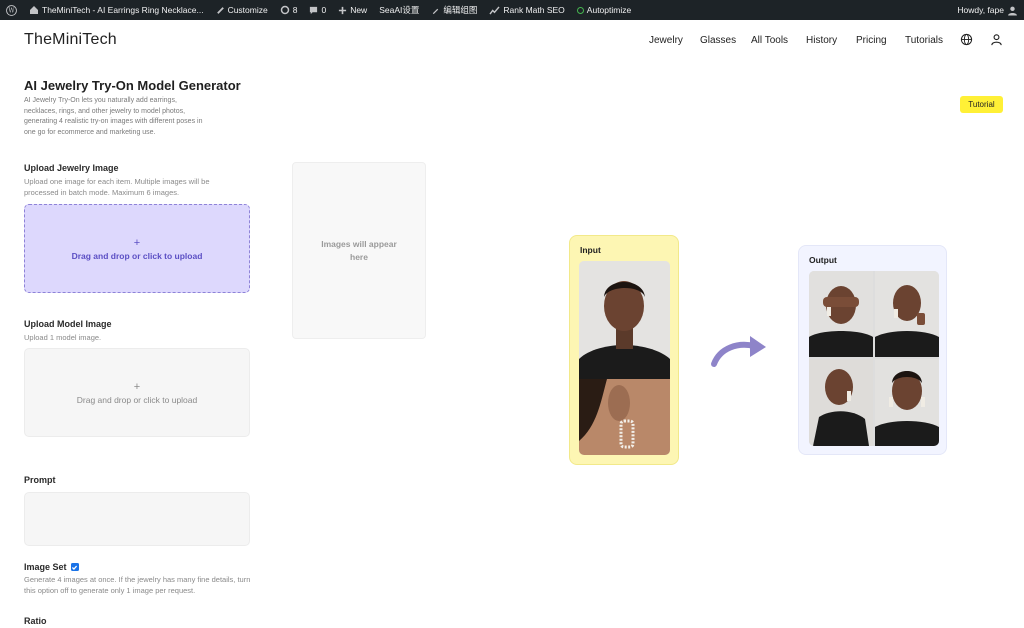  I want to click on page-title: AI Jewelry Try-On Model Generator, so click(132, 85).